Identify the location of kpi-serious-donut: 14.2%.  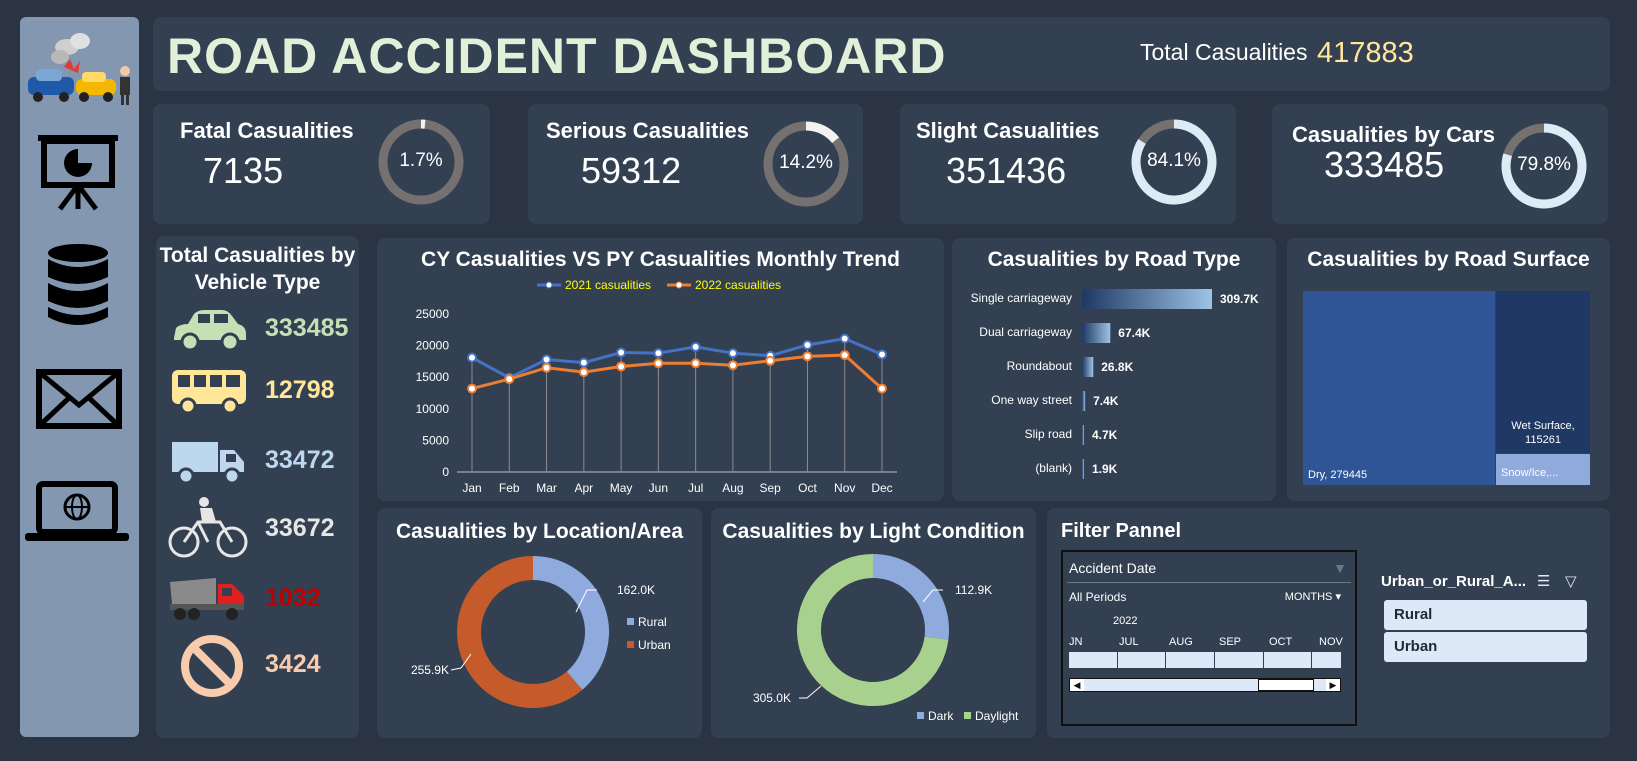
(806, 164).